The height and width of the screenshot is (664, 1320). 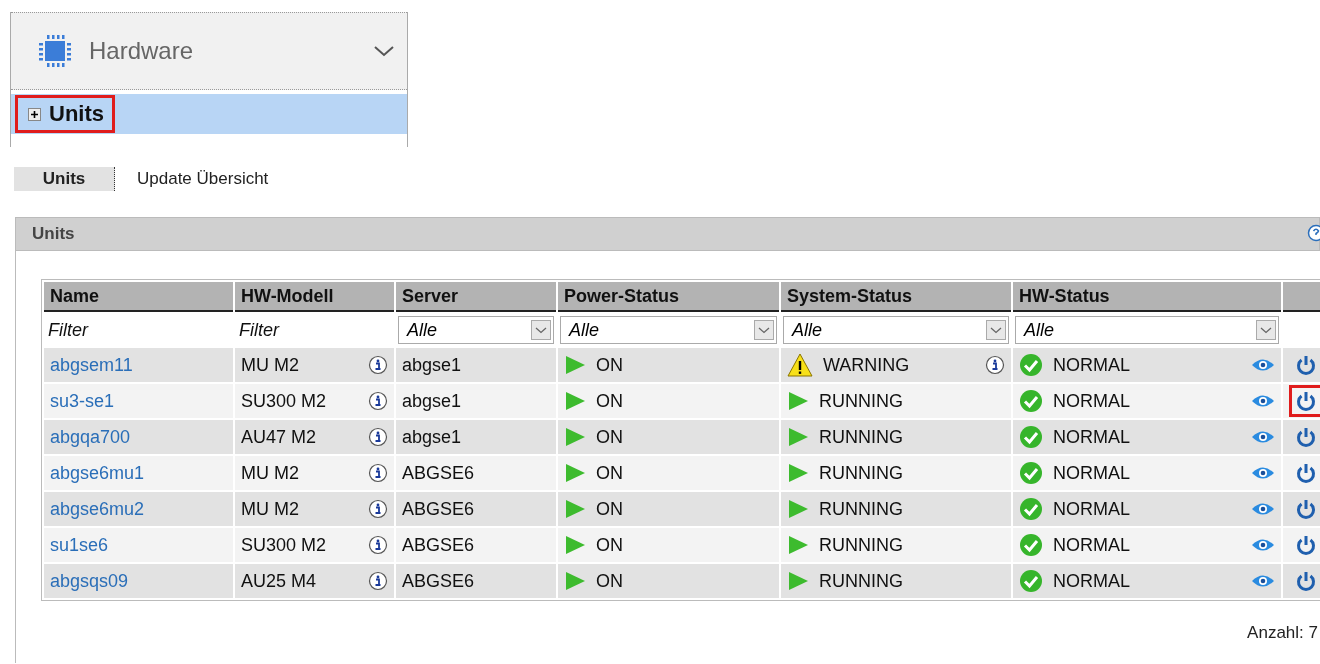 What do you see at coordinates (1301, 297) in the screenshot?
I see `column-header` at bounding box center [1301, 297].